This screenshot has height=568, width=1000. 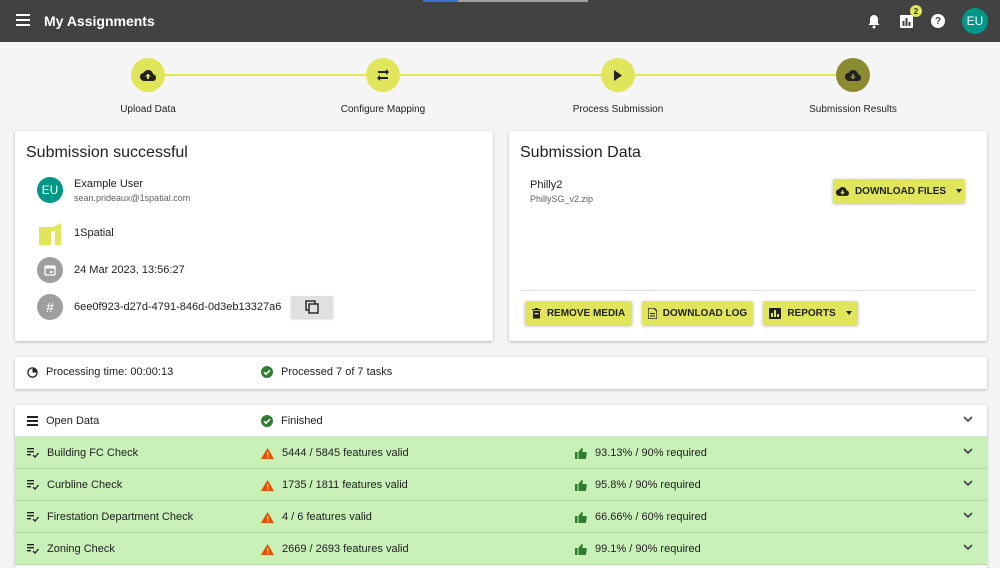 I want to click on bell-icon, so click(x=874, y=21).